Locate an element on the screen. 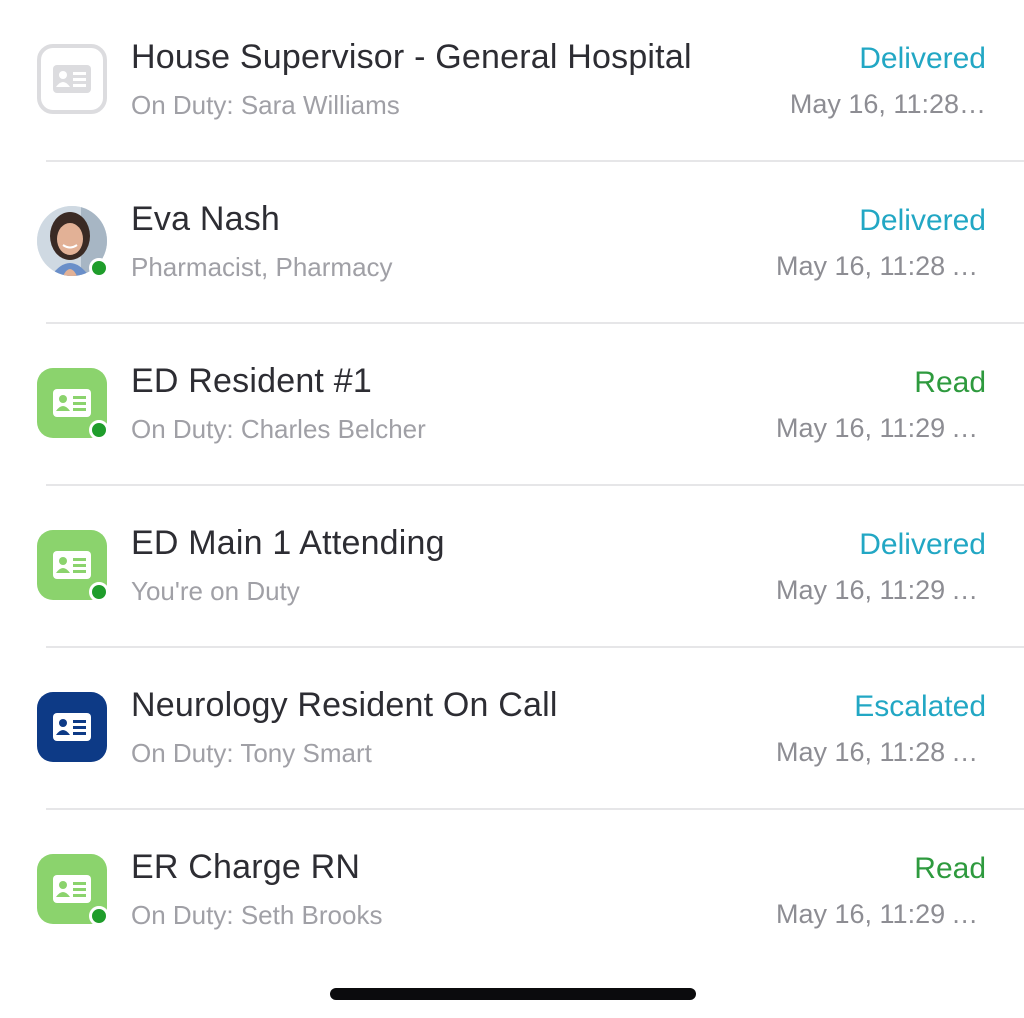 This screenshot has height=1018, width=1024. avatar-container is located at coordinates (73, 242).